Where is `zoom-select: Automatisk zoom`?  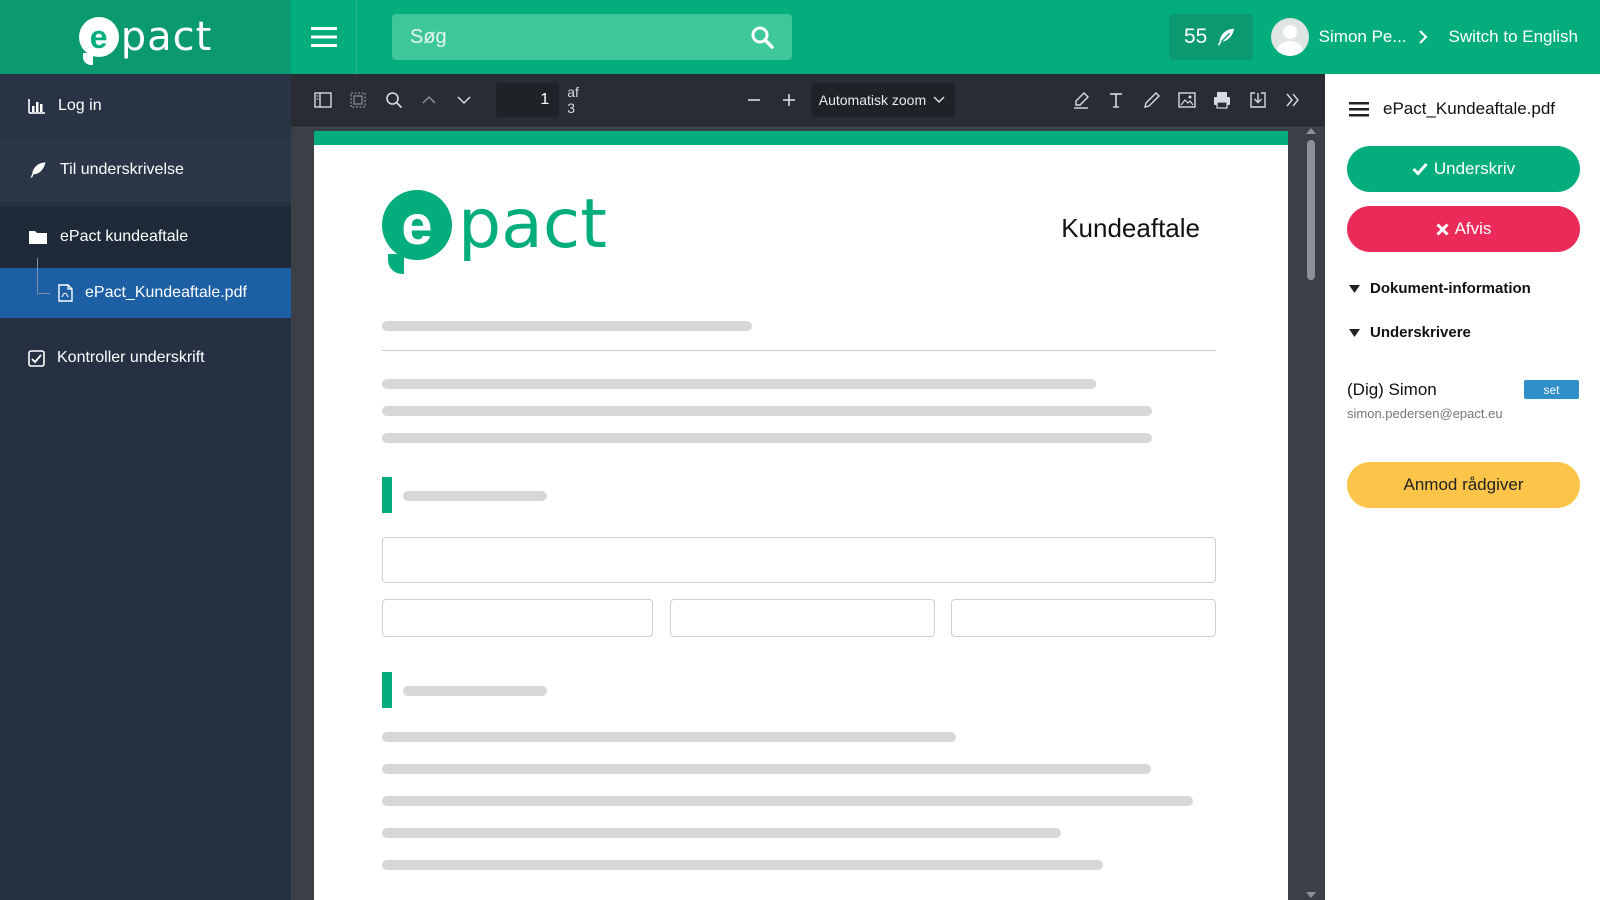 zoom-select: Automatisk zoom is located at coordinates (882, 99).